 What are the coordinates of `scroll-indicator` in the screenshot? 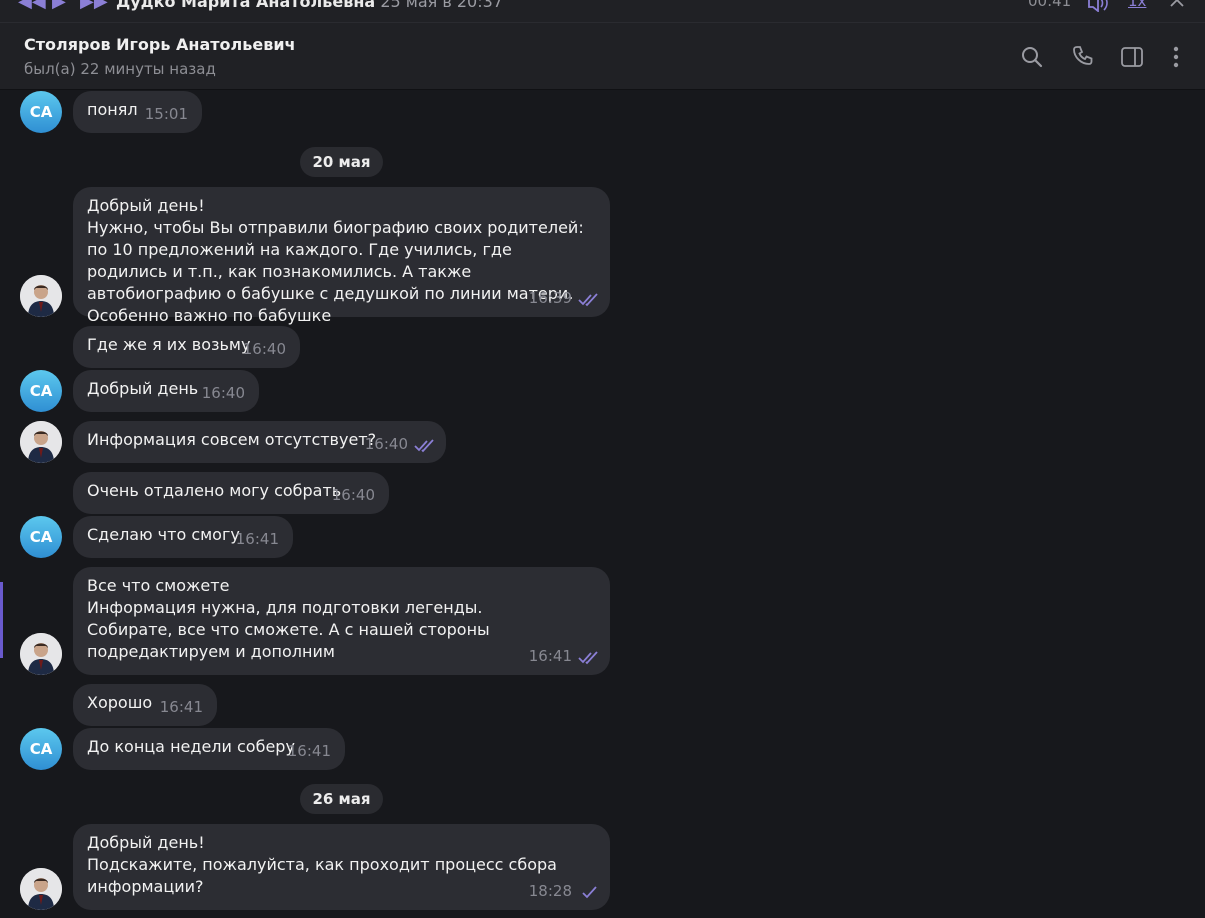 It's located at (1, 620).